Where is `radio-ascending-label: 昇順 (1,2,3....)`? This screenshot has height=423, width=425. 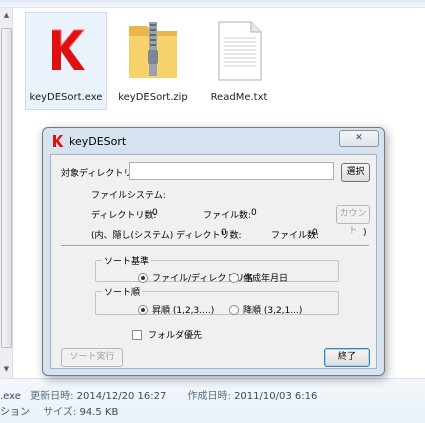
radio-ascending-label: 昇順 (1,2,3....) is located at coordinates (183, 311).